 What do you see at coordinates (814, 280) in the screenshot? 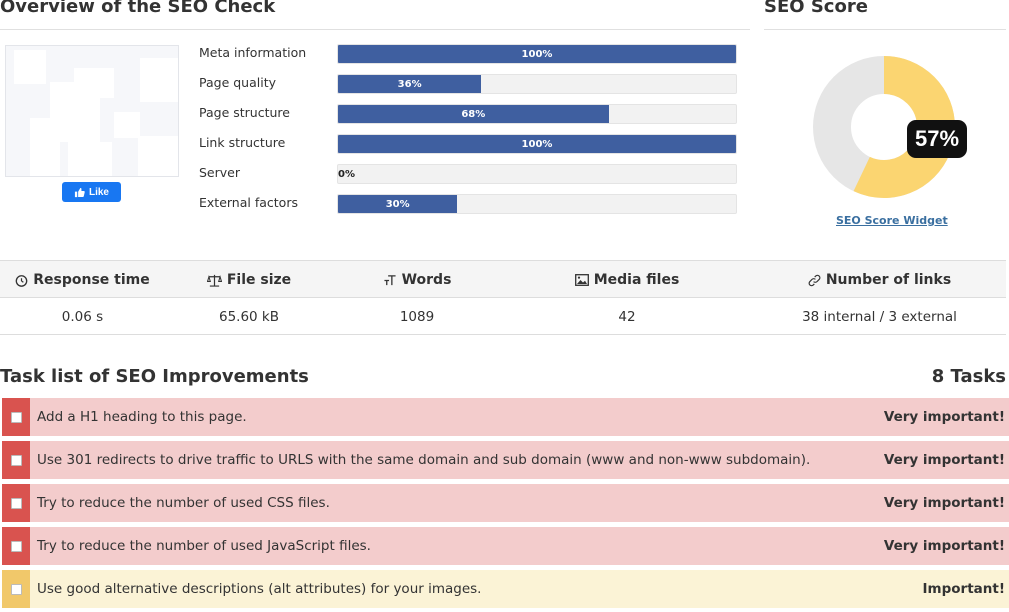
I see `link-icon` at bounding box center [814, 280].